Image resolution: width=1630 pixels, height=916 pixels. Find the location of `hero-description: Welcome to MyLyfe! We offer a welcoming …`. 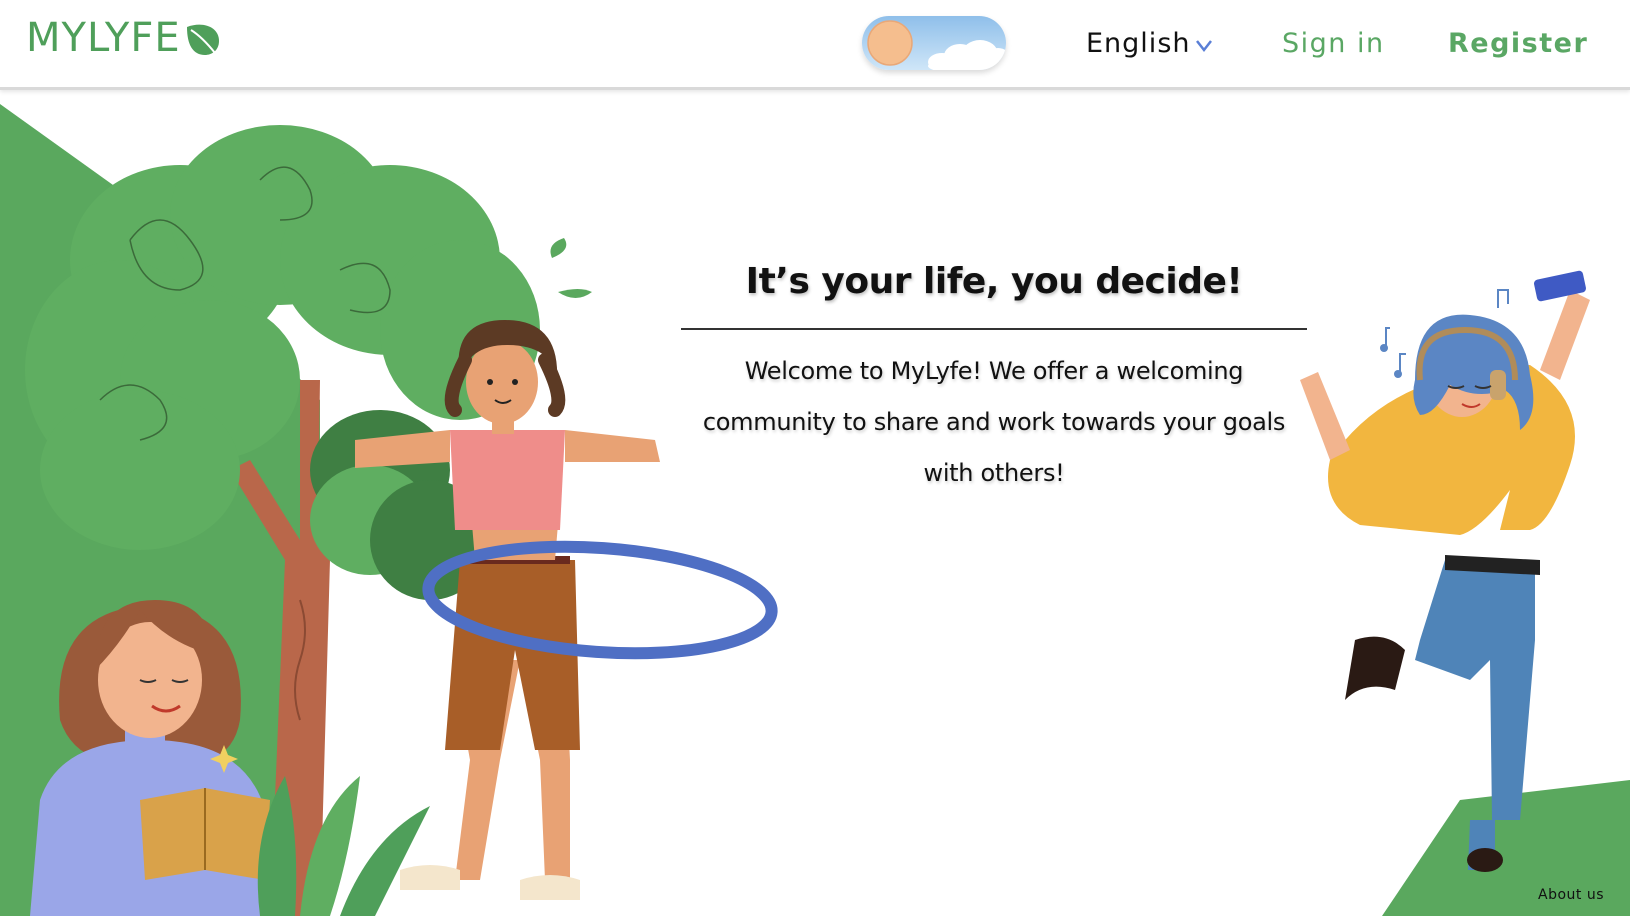

hero-description: Welcome to MyLyfe! We offer a welcoming … is located at coordinates (994, 422).